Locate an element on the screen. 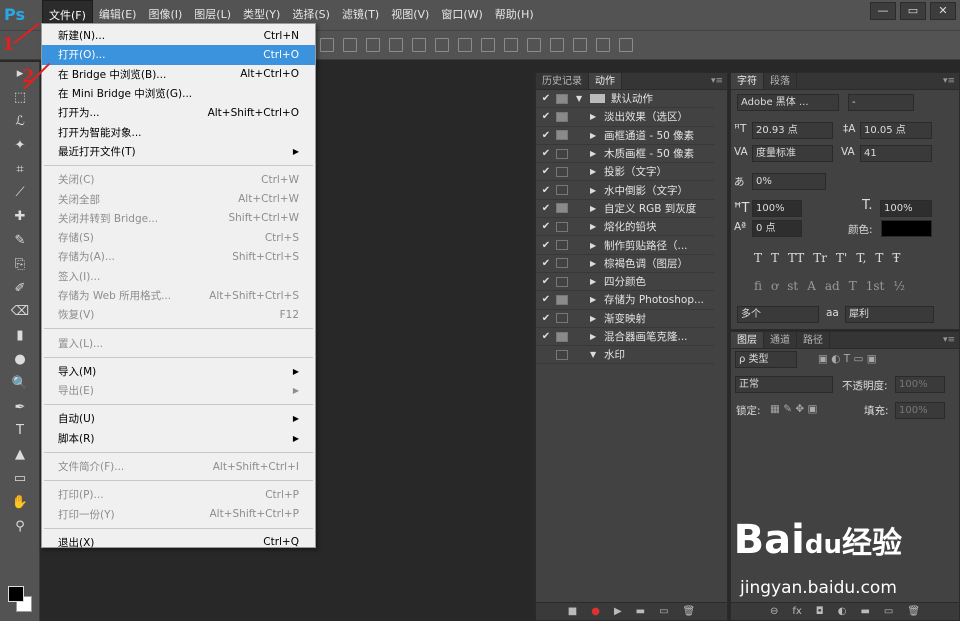 The width and height of the screenshot is (960, 621). mask-icon: ◘ is located at coordinates (820, 611).